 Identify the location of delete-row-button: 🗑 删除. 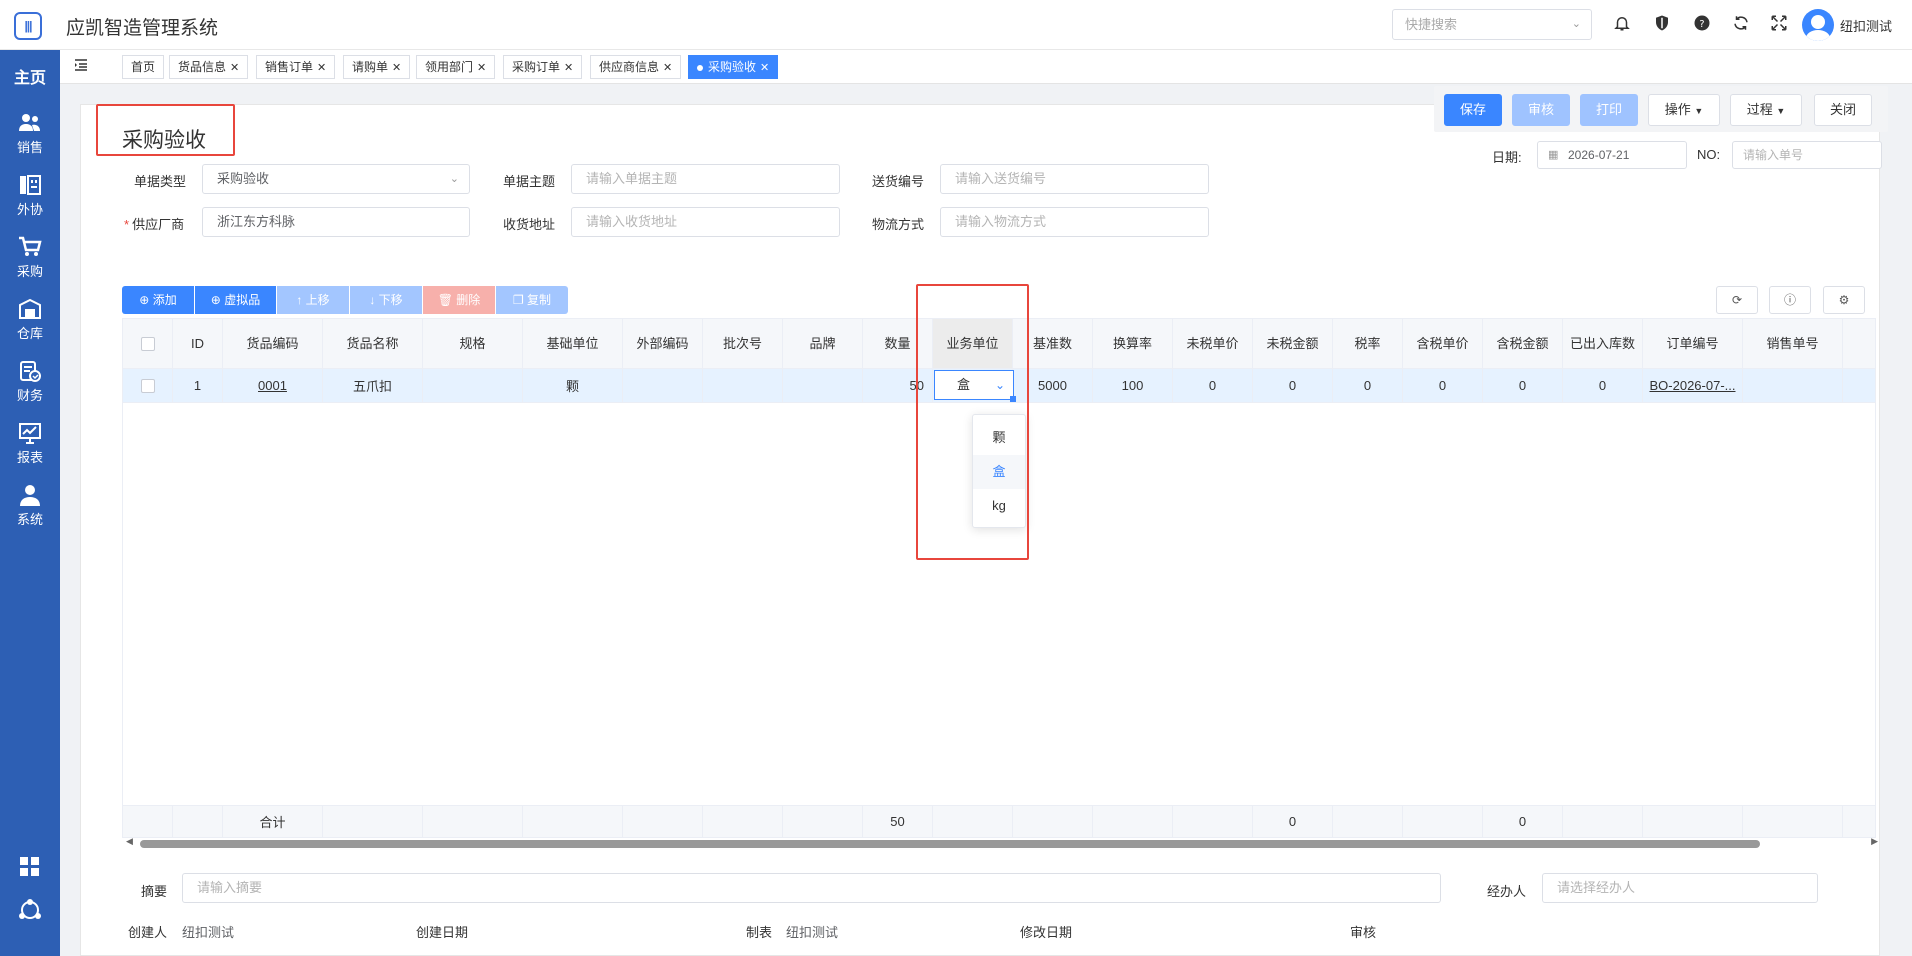
(459, 300).